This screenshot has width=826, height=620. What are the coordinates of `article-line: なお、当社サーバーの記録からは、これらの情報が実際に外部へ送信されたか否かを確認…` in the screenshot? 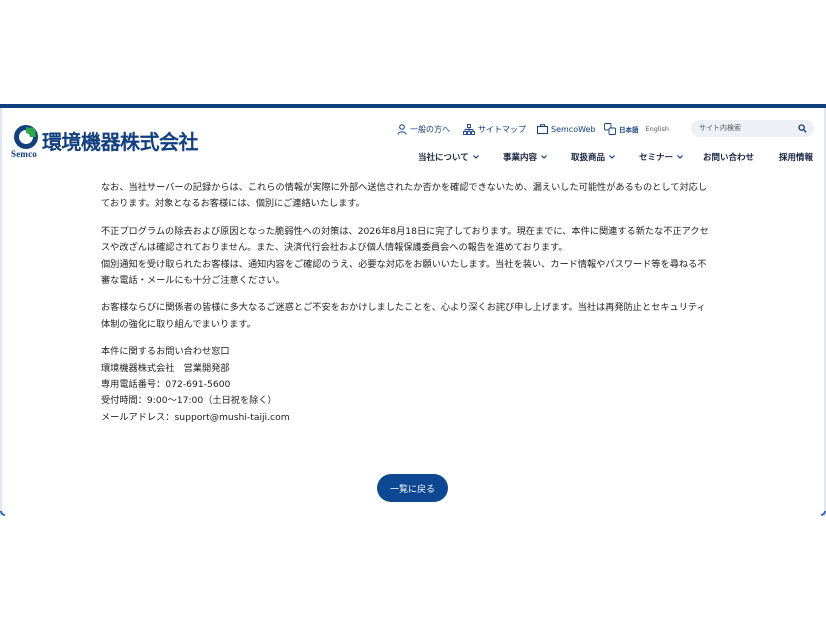 It's located at (404, 187).